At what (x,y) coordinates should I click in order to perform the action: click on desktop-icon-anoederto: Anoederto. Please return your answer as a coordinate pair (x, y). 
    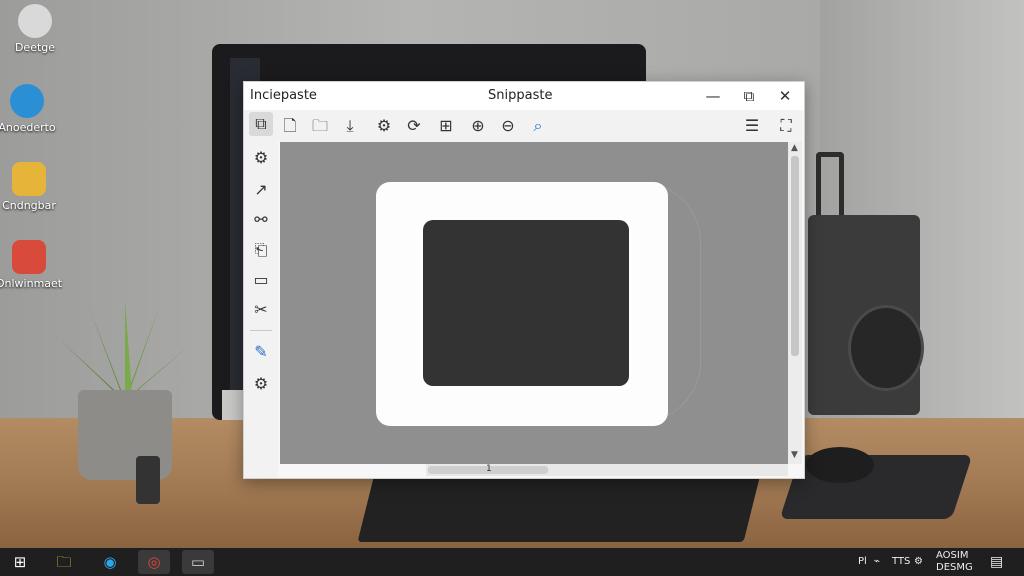
    Looking at the image, I should click on (31, 109).